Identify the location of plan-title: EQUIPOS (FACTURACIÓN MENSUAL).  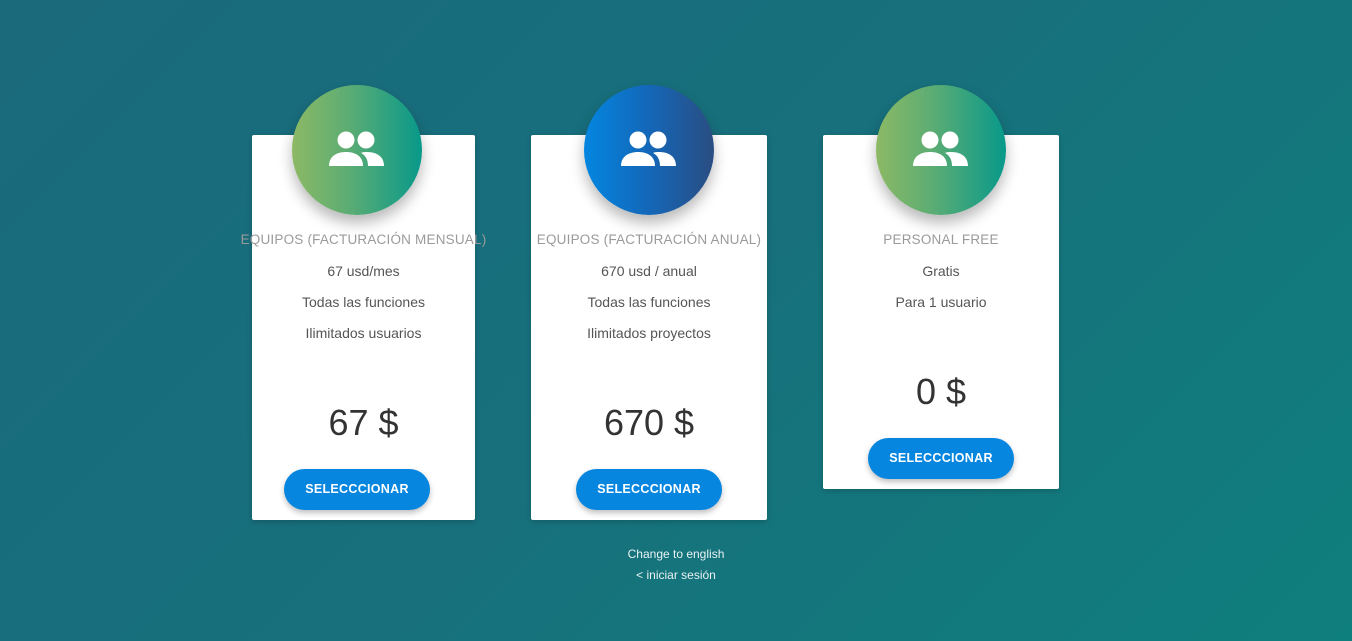
(363, 239).